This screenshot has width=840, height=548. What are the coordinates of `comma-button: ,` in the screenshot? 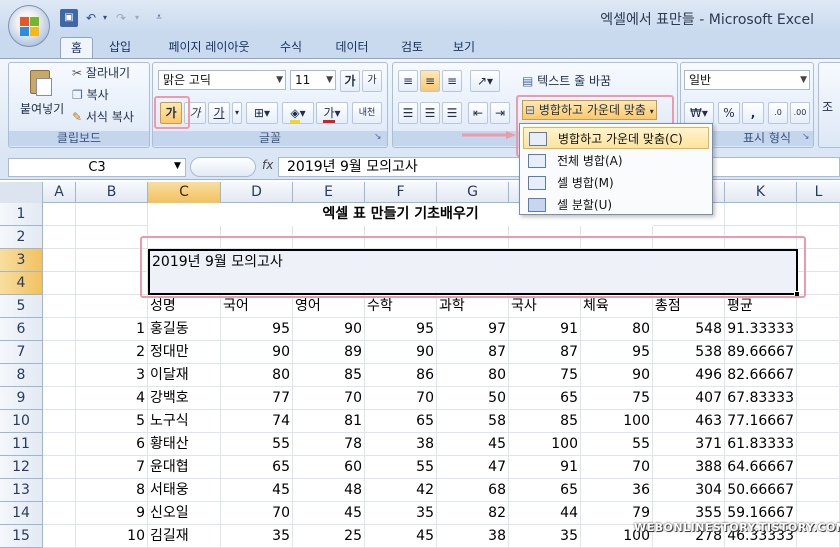 It's located at (753, 113).